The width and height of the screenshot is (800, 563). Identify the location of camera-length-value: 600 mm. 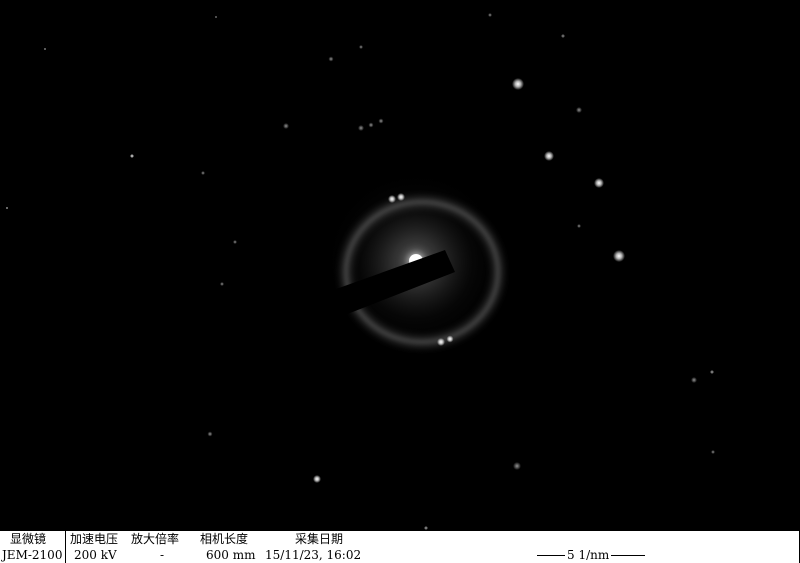
(231, 555).